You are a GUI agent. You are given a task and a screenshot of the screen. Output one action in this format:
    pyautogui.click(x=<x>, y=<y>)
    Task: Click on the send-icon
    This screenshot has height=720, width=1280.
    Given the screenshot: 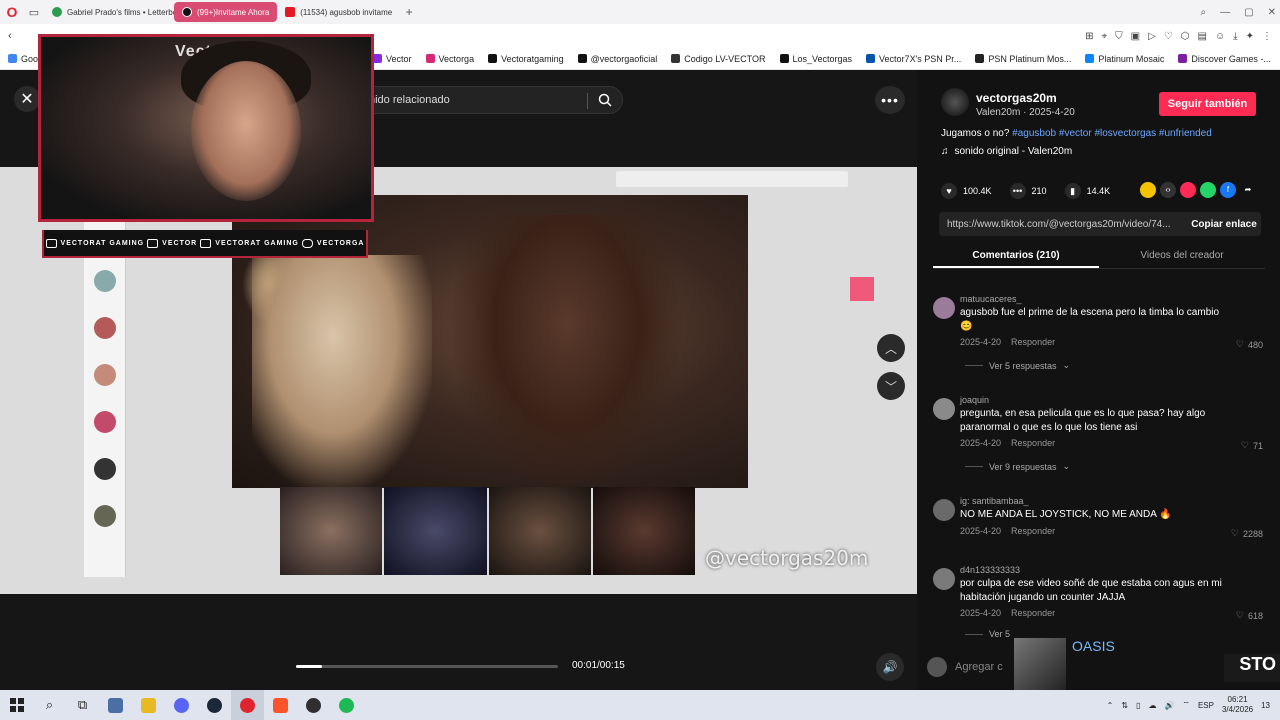 What is the action you would take?
    pyautogui.click(x=1188, y=190)
    